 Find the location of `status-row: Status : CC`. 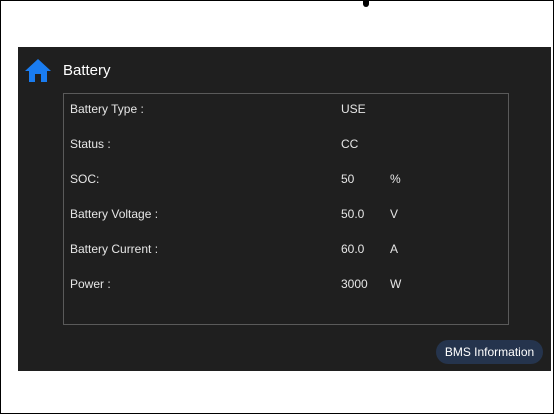

status-row: Status : CC is located at coordinates (287, 144).